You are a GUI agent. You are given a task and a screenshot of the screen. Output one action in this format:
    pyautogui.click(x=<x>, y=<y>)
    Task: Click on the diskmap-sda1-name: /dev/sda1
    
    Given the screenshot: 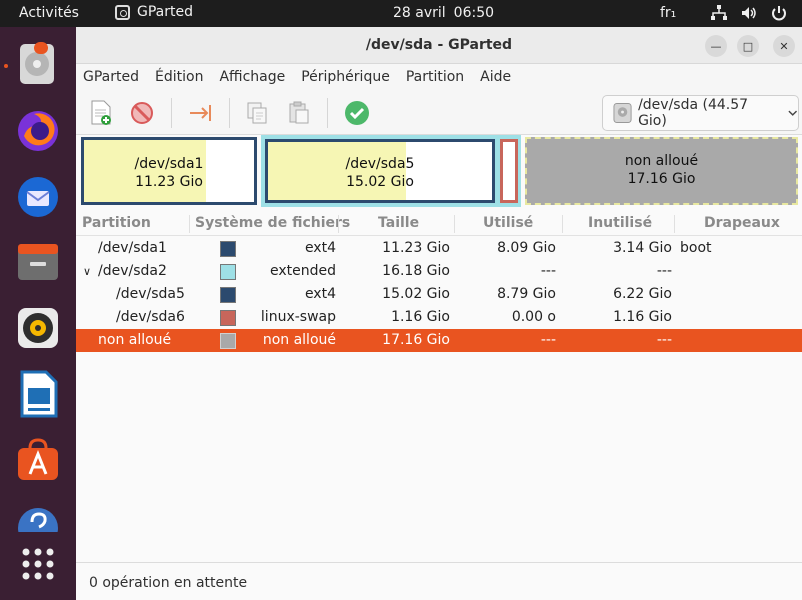 What is the action you would take?
    pyautogui.click(x=169, y=164)
    